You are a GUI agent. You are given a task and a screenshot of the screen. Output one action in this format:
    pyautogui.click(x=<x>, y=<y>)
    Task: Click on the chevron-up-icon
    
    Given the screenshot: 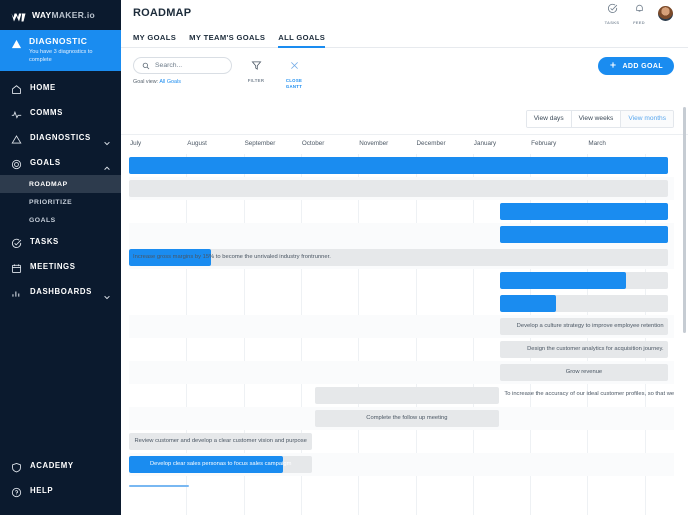 What is the action you would take?
    pyautogui.click(x=107, y=164)
    